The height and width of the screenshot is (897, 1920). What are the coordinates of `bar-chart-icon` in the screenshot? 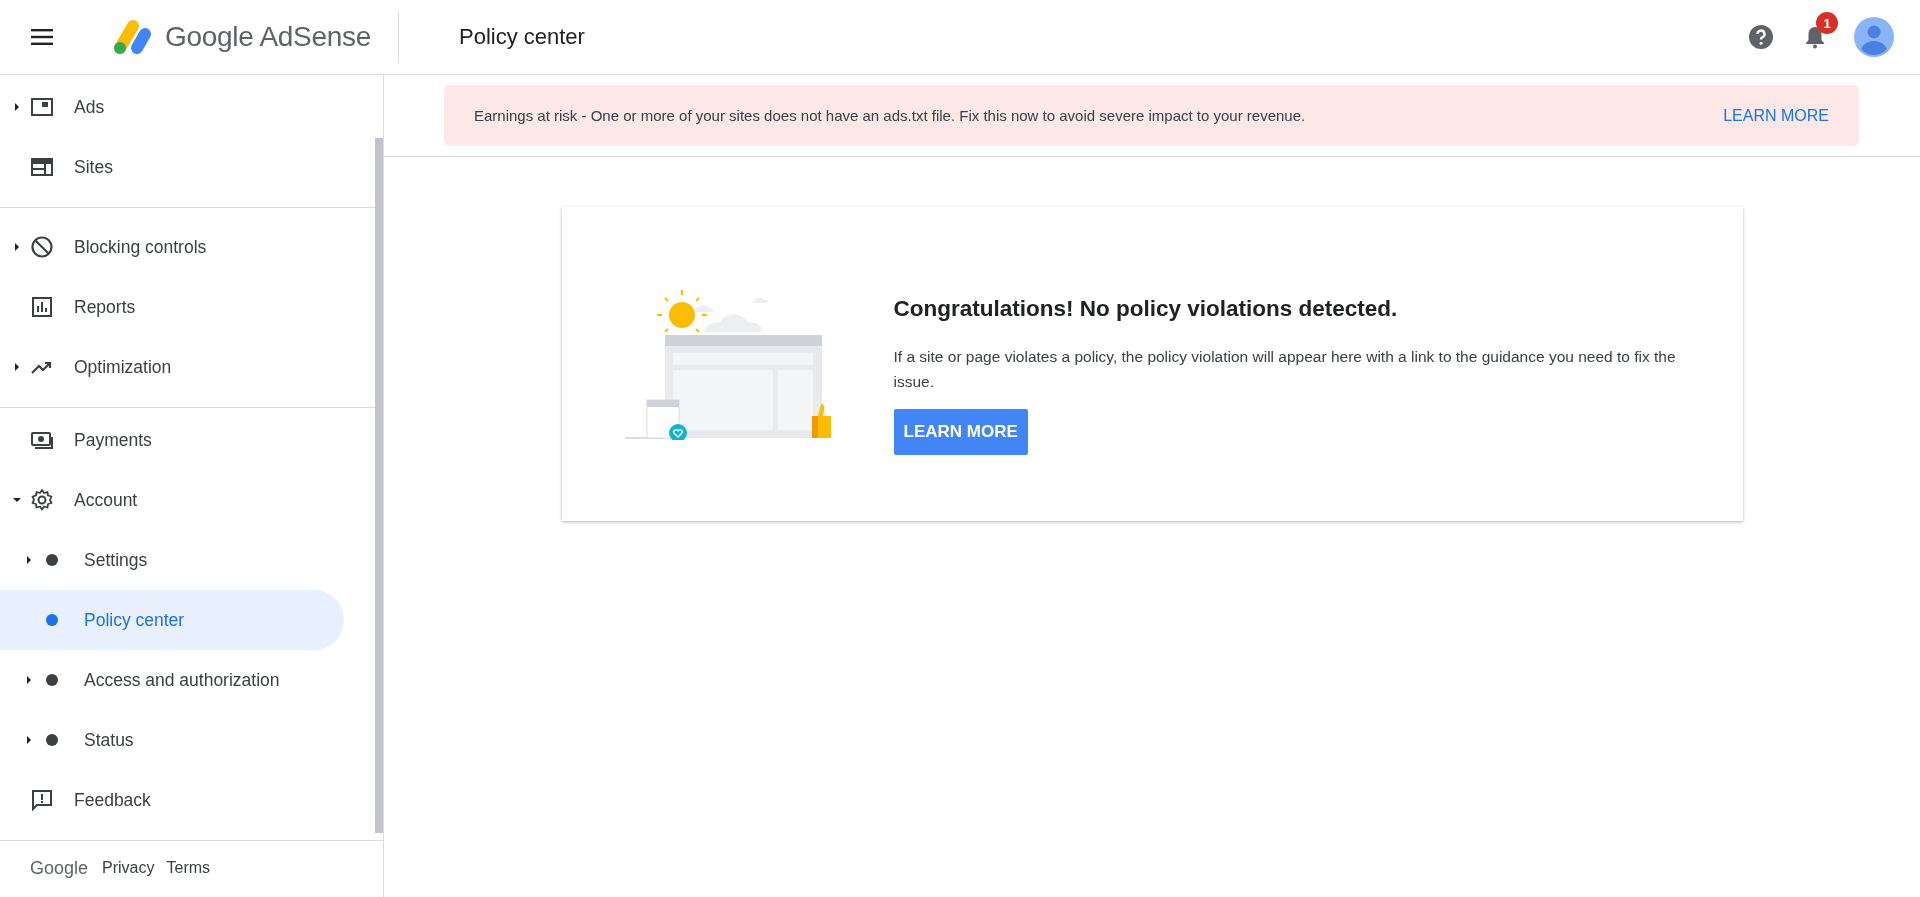 It's located at (42, 307).